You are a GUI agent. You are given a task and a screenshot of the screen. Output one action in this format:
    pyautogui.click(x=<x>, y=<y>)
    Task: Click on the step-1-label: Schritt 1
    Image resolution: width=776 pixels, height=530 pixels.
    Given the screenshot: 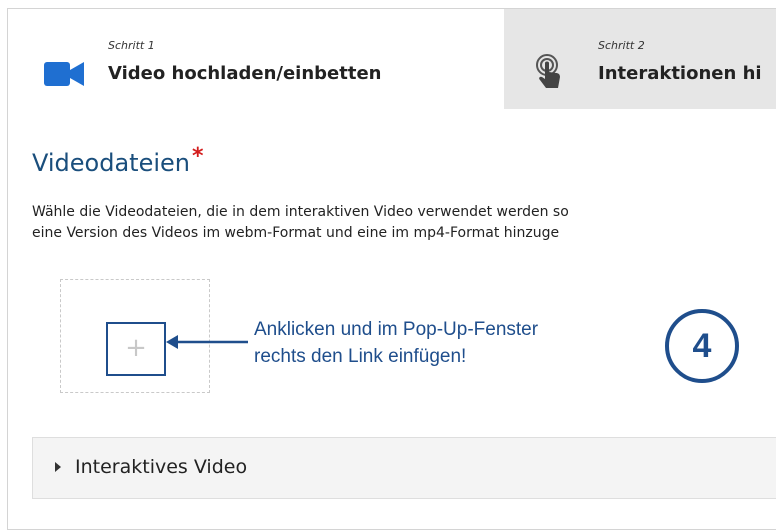 What is the action you would take?
    pyautogui.click(x=131, y=45)
    